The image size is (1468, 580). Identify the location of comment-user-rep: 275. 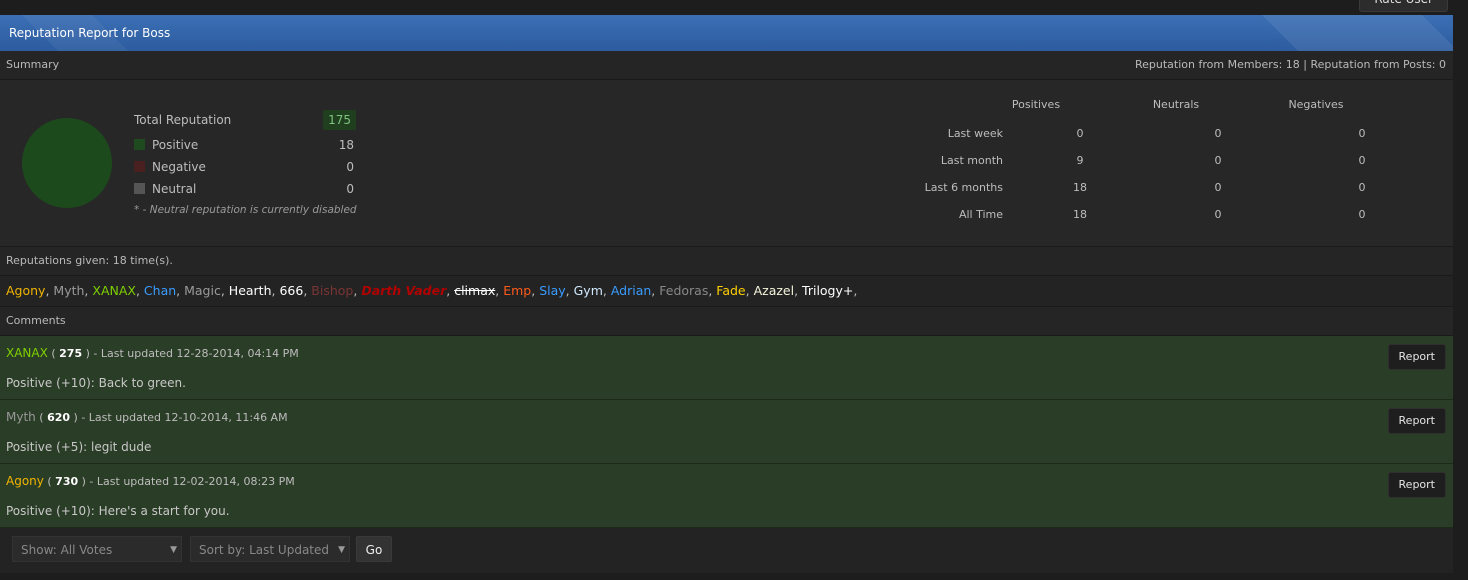
(71, 353).